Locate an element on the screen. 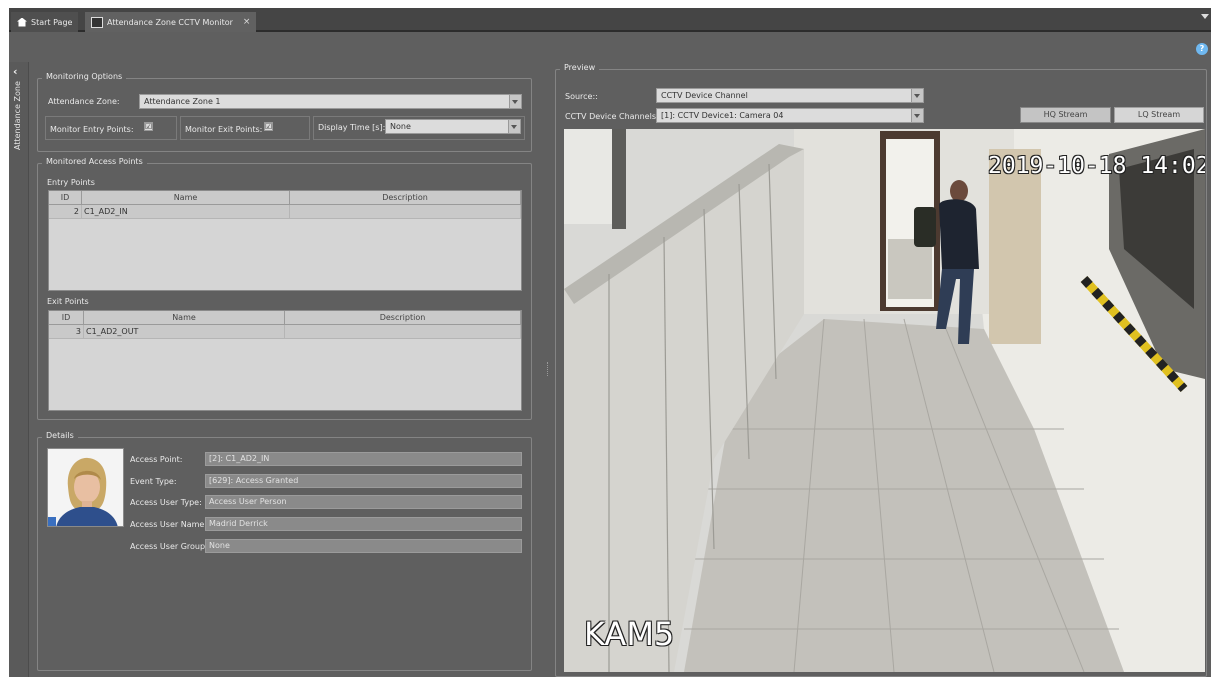 This screenshot has height=677, width=1211. display-time-value: None is located at coordinates (400, 126).